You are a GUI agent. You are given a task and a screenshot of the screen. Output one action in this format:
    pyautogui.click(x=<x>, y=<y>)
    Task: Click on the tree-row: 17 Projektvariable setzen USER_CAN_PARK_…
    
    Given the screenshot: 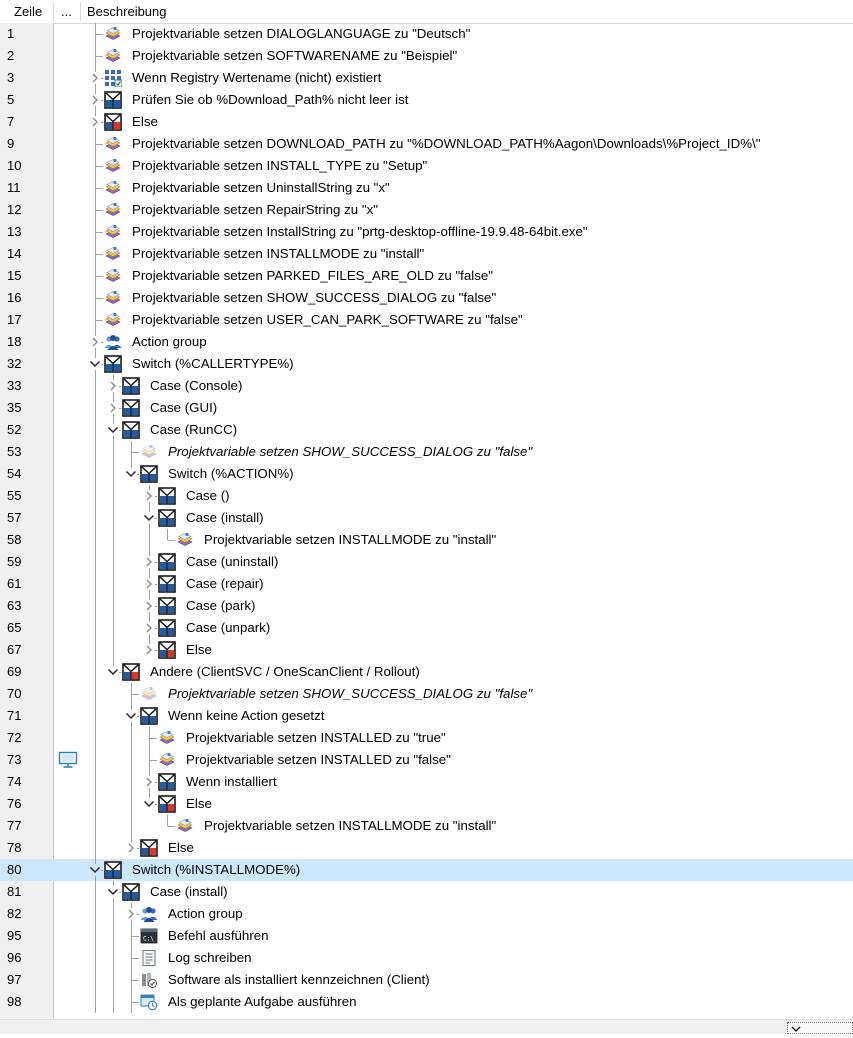 What is the action you would take?
    pyautogui.click(x=426, y=320)
    